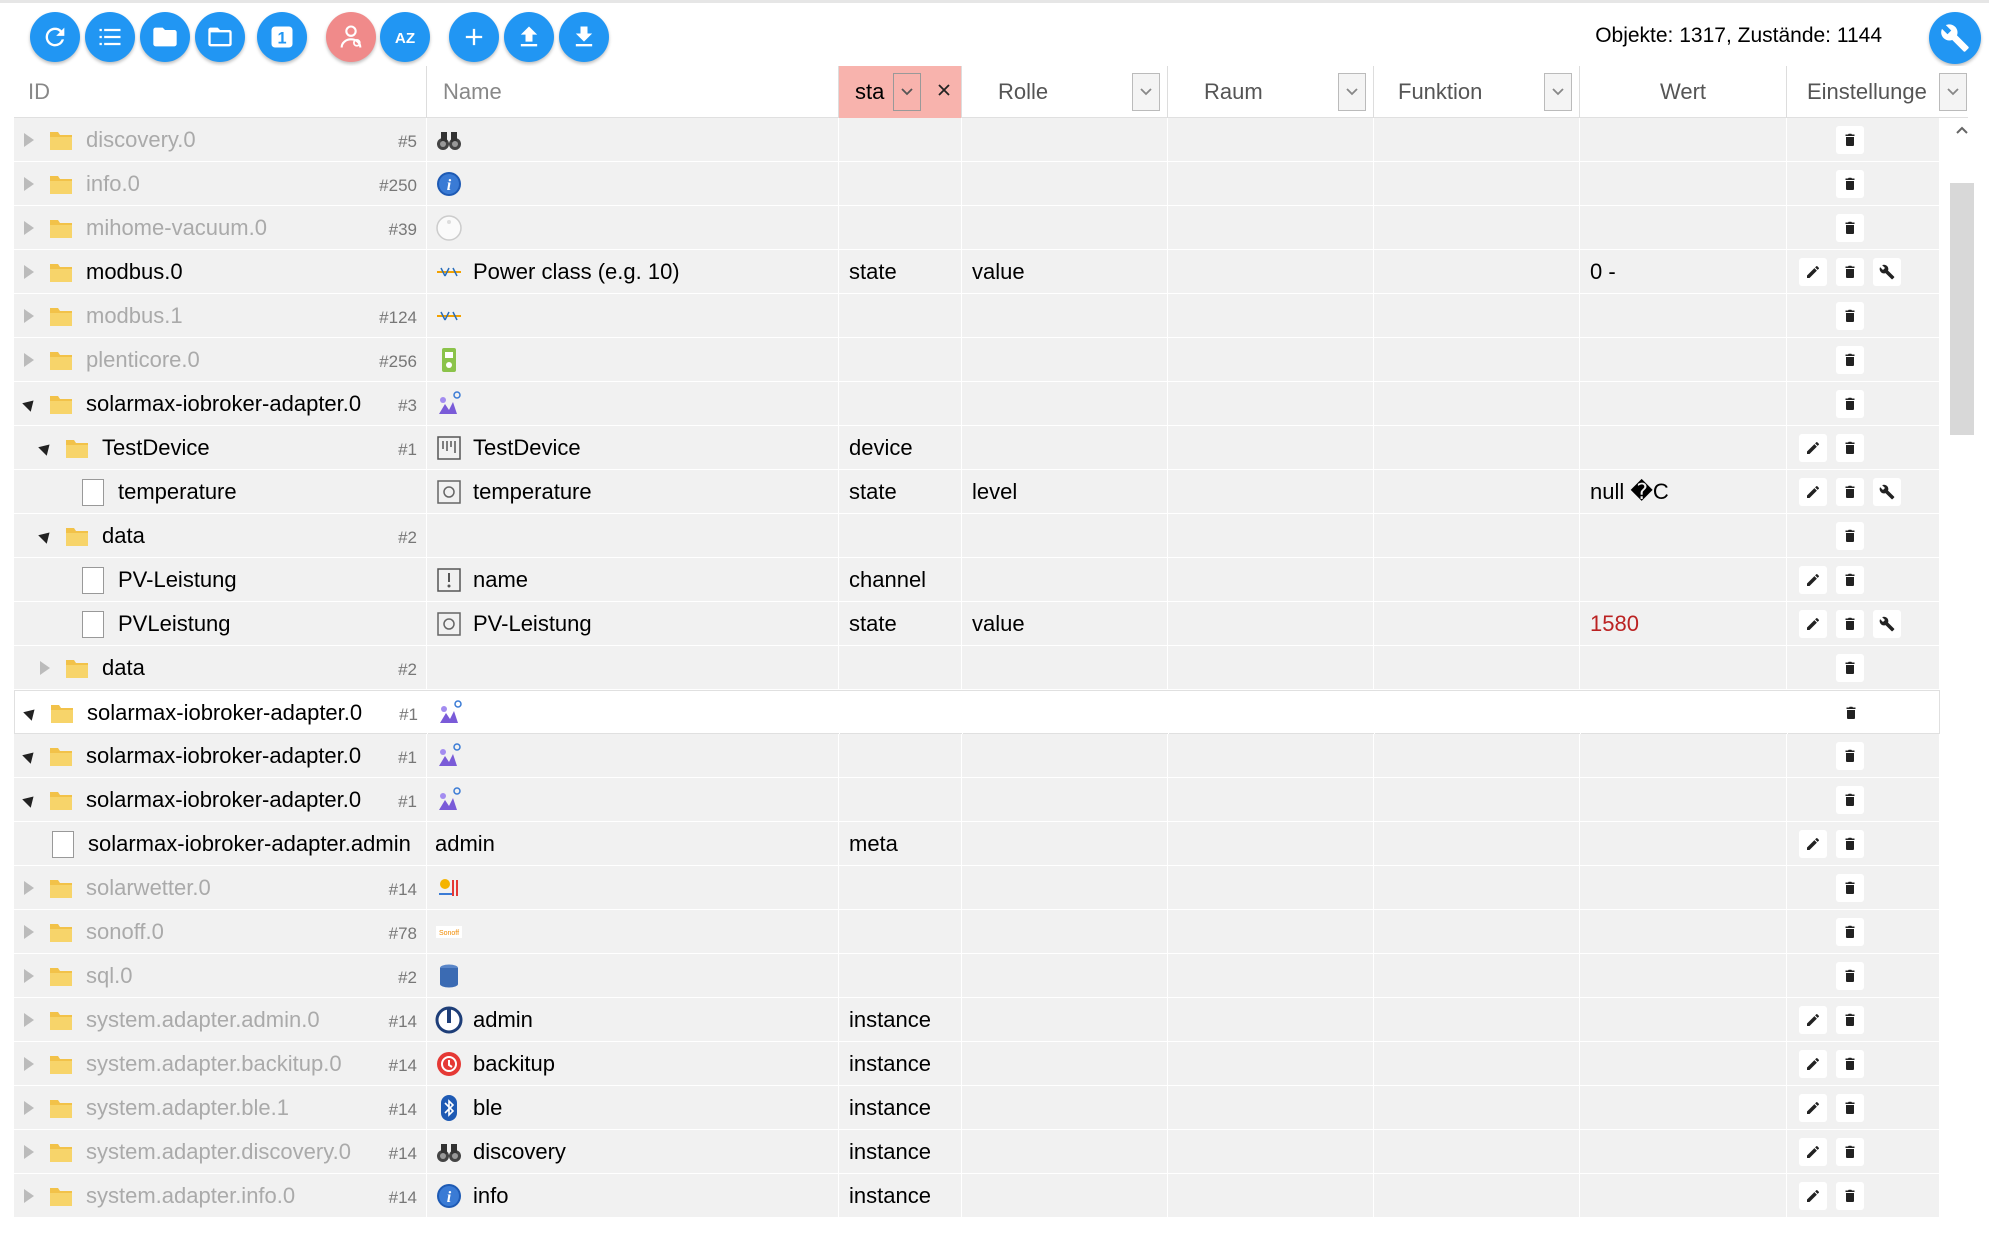  Describe the element at coordinates (584, 37) in the screenshot. I see `download-button` at that location.